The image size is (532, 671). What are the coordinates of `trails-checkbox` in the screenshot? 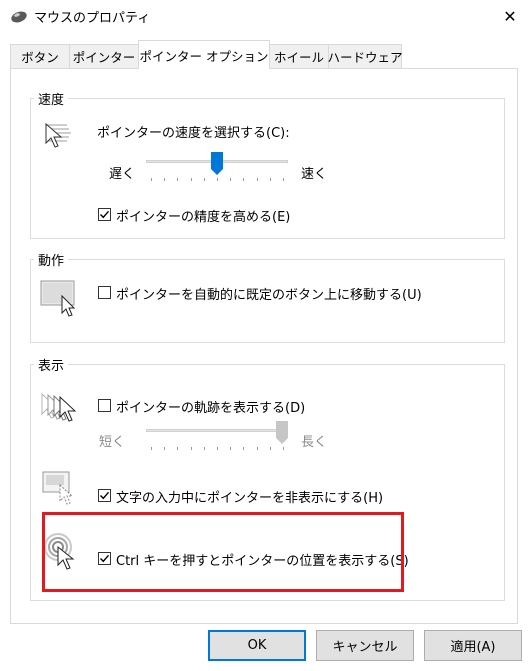 It's located at (104, 405).